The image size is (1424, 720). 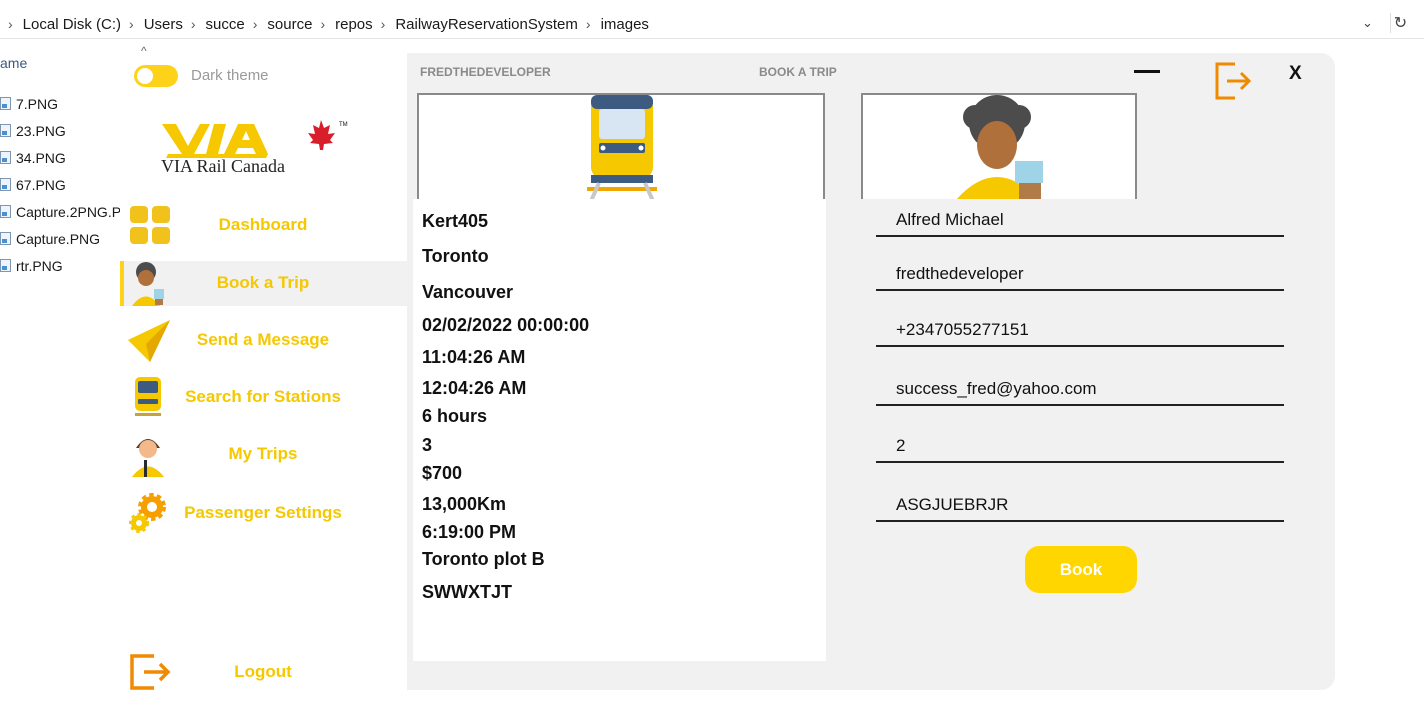 What do you see at coordinates (223, 166) in the screenshot?
I see `logo-wordmark: VIA Rail Canada` at bounding box center [223, 166].